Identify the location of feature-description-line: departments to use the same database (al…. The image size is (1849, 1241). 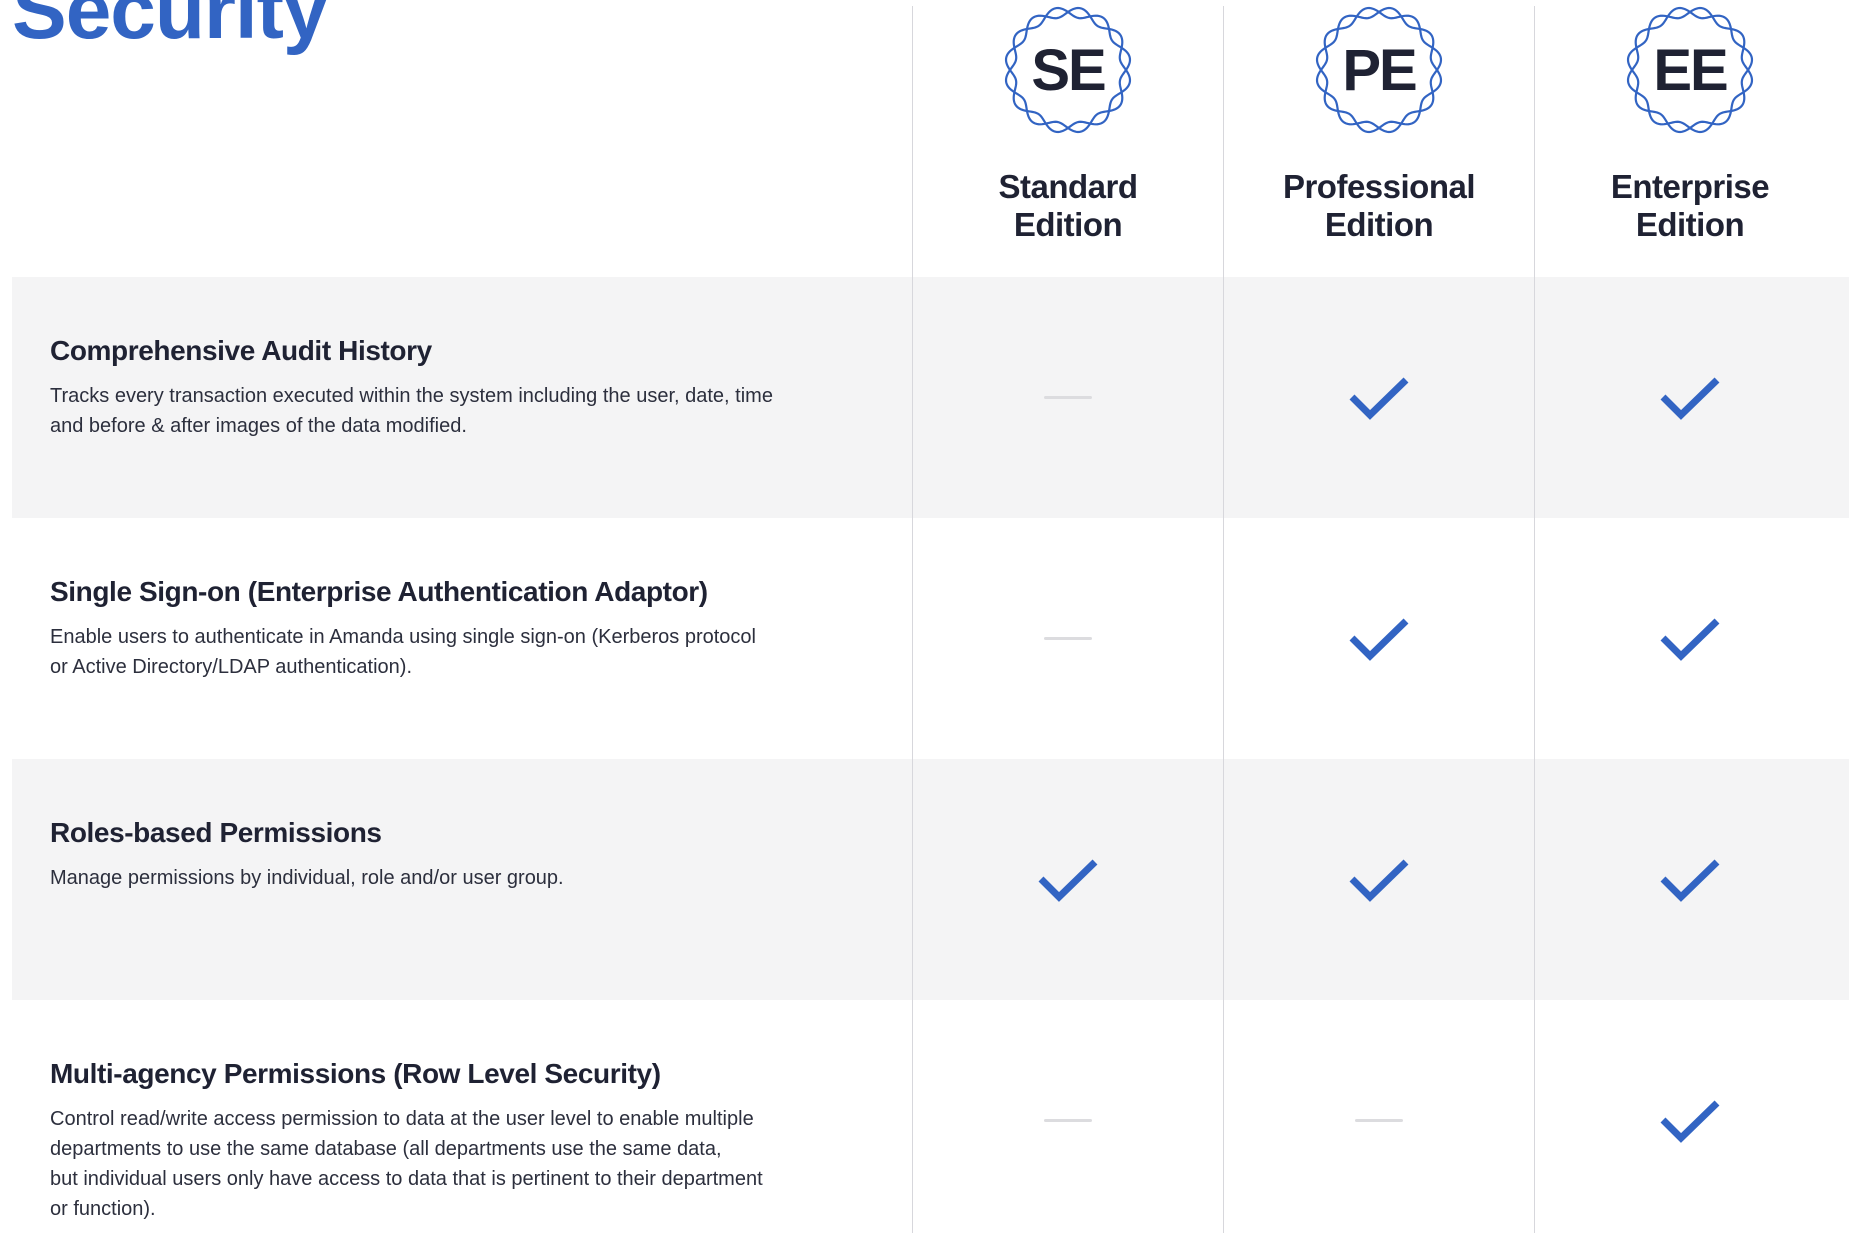
(386, 1149).